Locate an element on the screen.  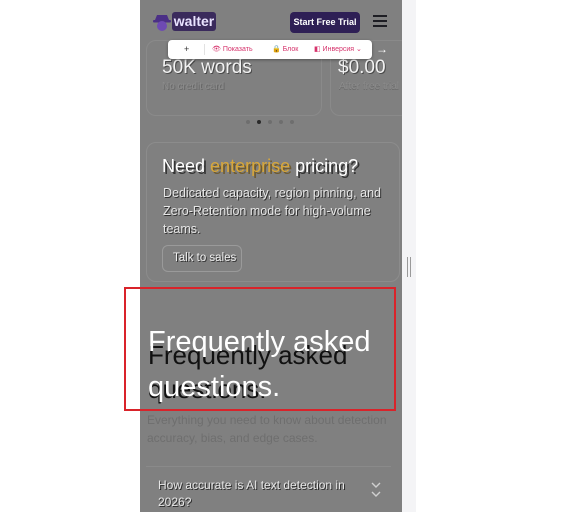
card-price-note: After free trial is located at coordinates (369, 86).